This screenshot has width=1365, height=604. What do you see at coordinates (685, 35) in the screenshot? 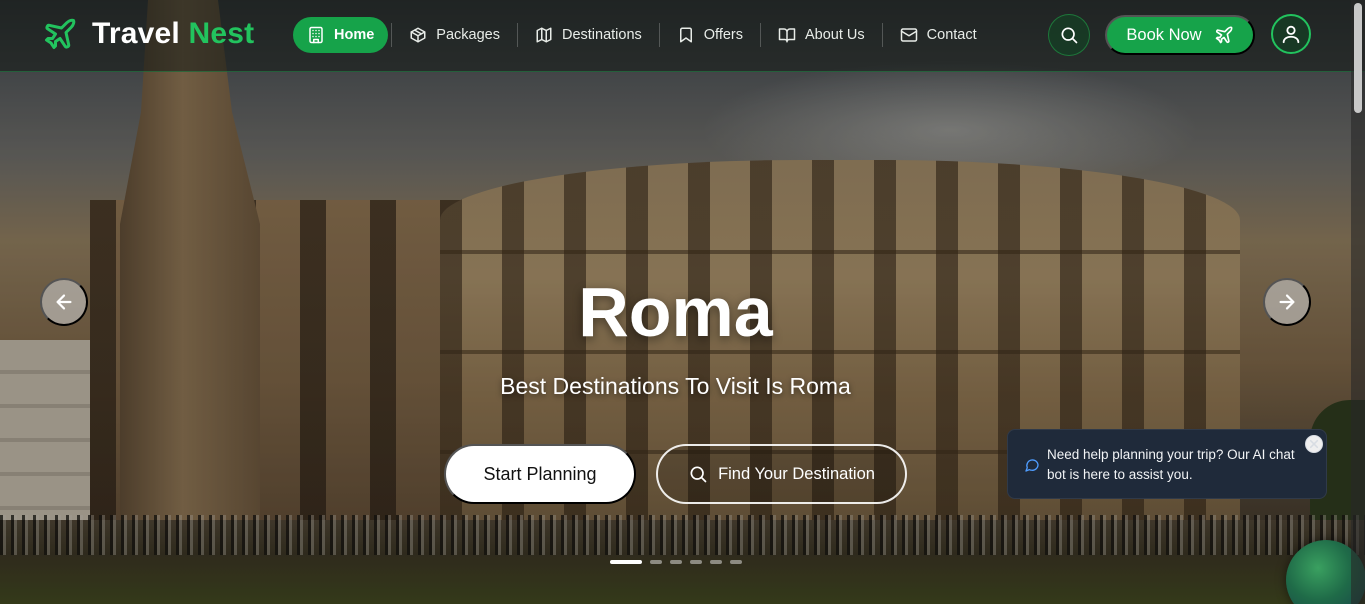
I see `bookmark-icon` at bounding box center [685, 35].